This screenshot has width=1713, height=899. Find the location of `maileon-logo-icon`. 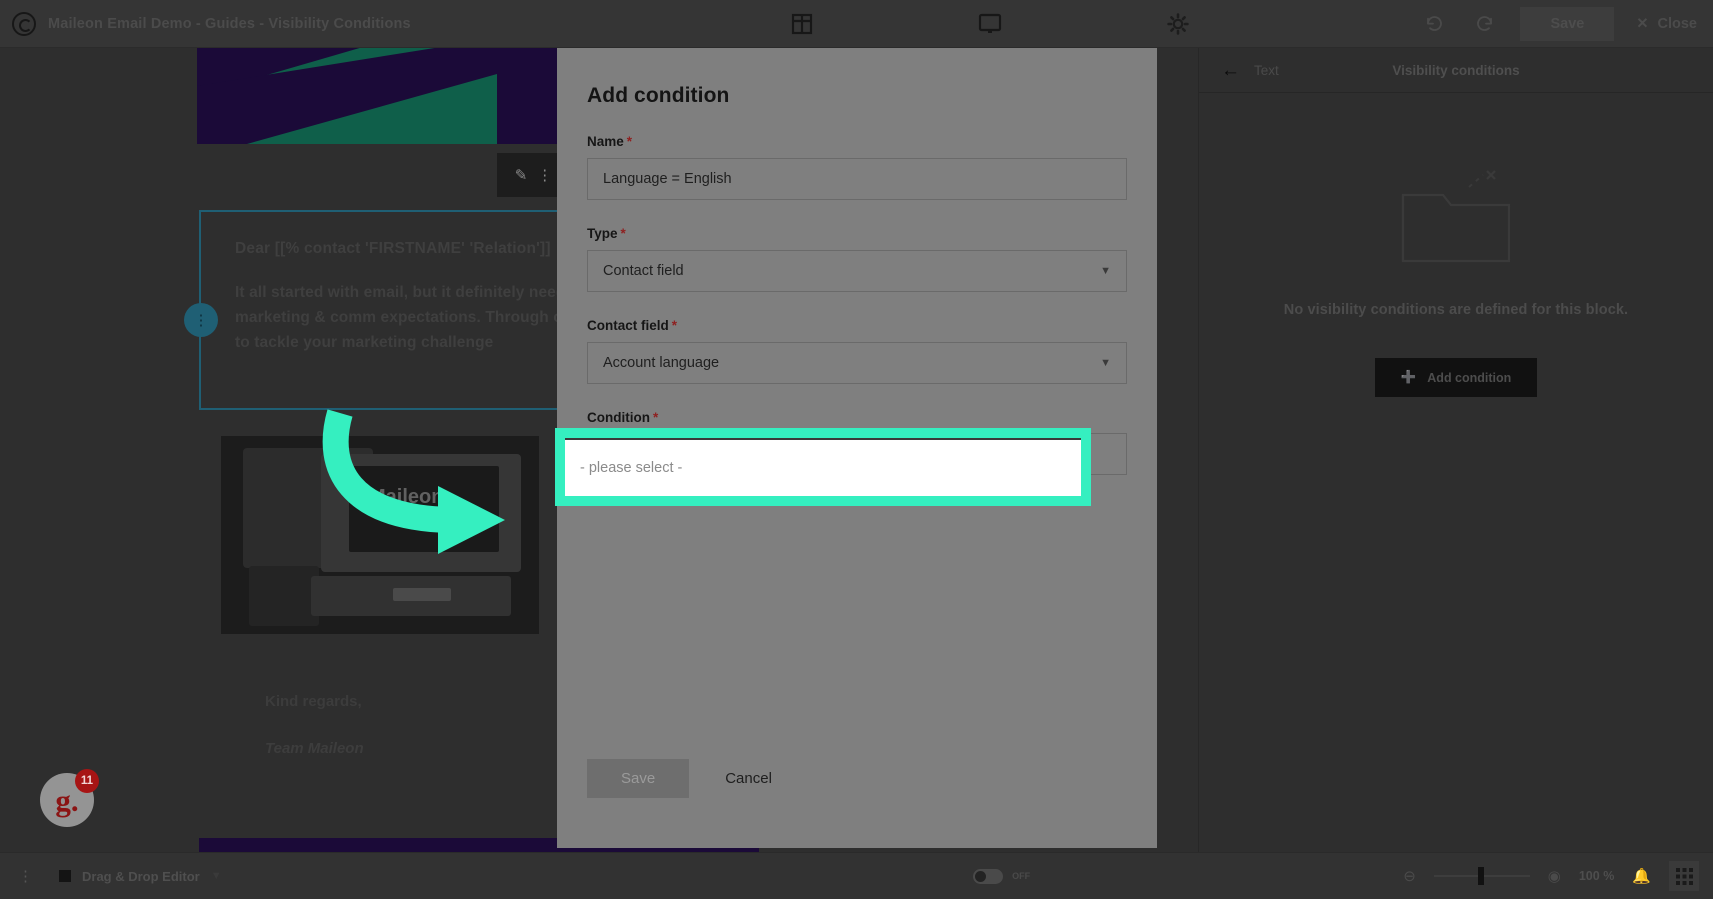

maileon-logo-icon is located at coordinates (24, 23).